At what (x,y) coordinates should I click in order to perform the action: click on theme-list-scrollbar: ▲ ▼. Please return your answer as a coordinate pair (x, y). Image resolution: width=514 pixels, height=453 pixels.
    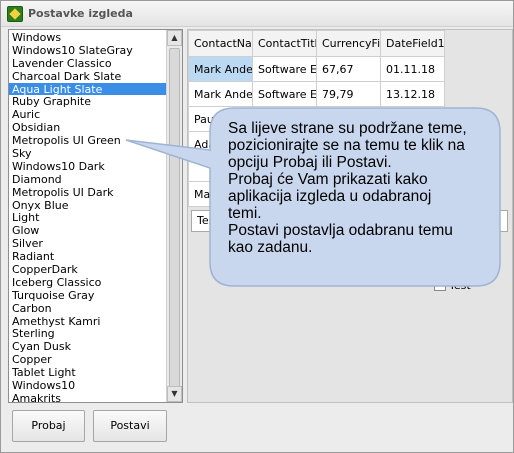
    Looking at the image, I should click on (174, 216).